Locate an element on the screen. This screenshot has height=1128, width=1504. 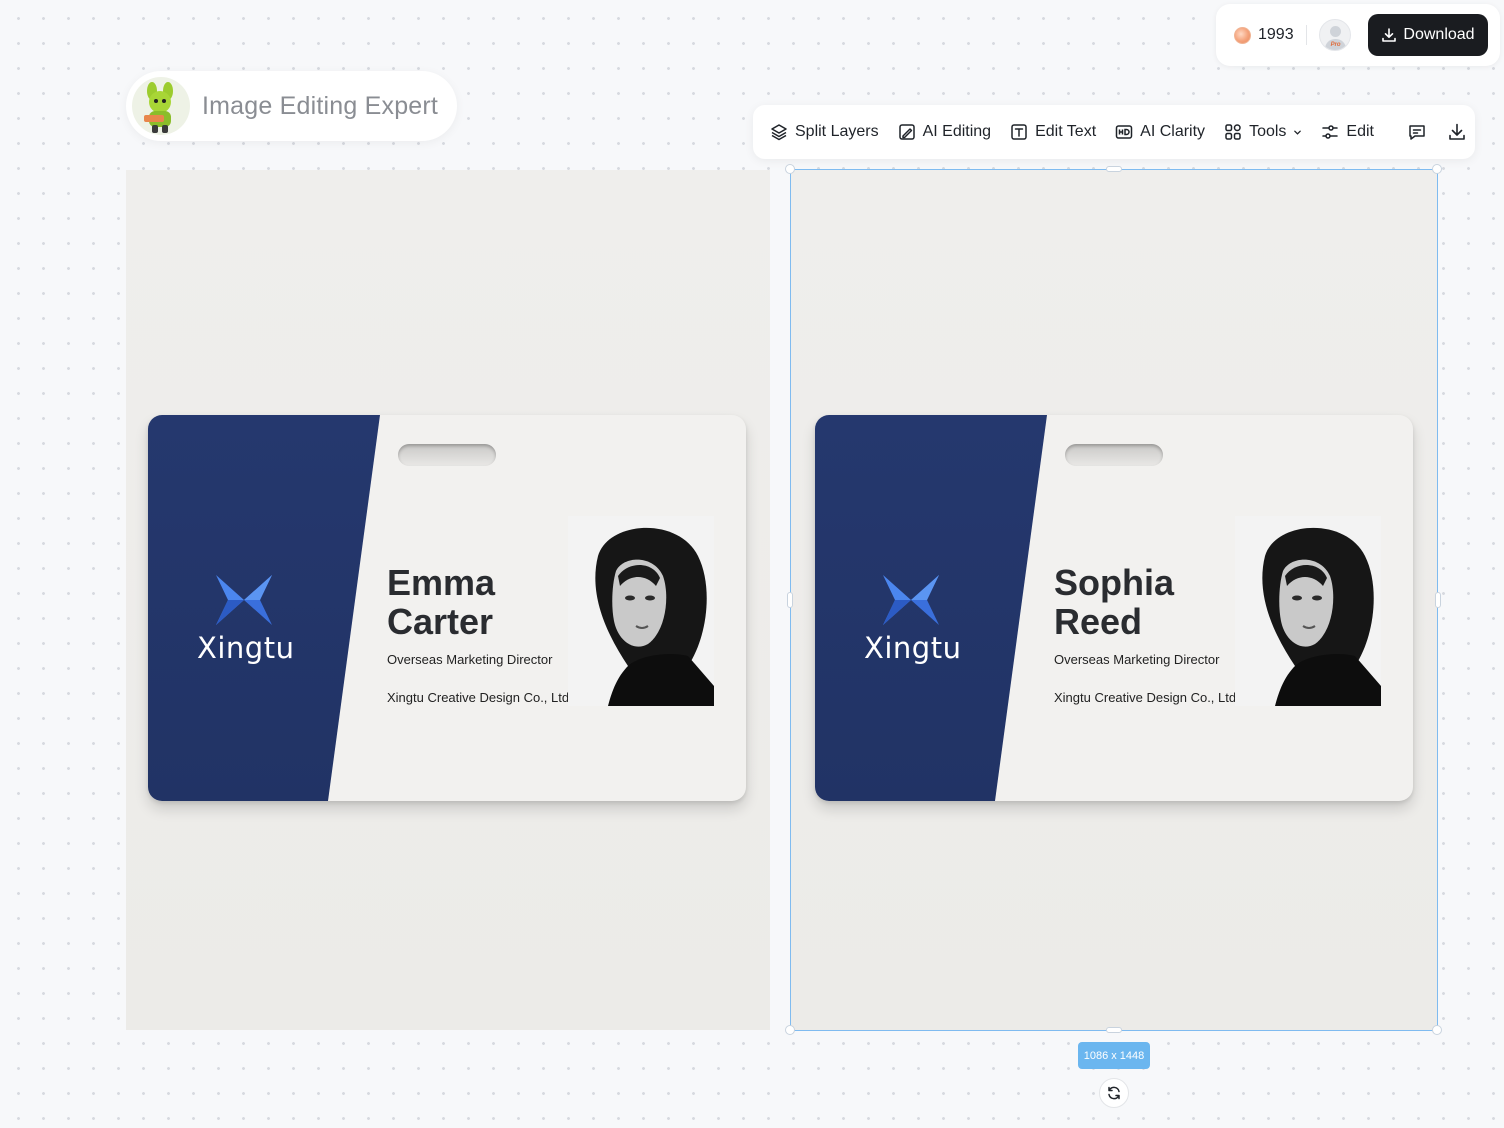
agent-chip: Image Editing Expert is located at coordinates (291, 106).